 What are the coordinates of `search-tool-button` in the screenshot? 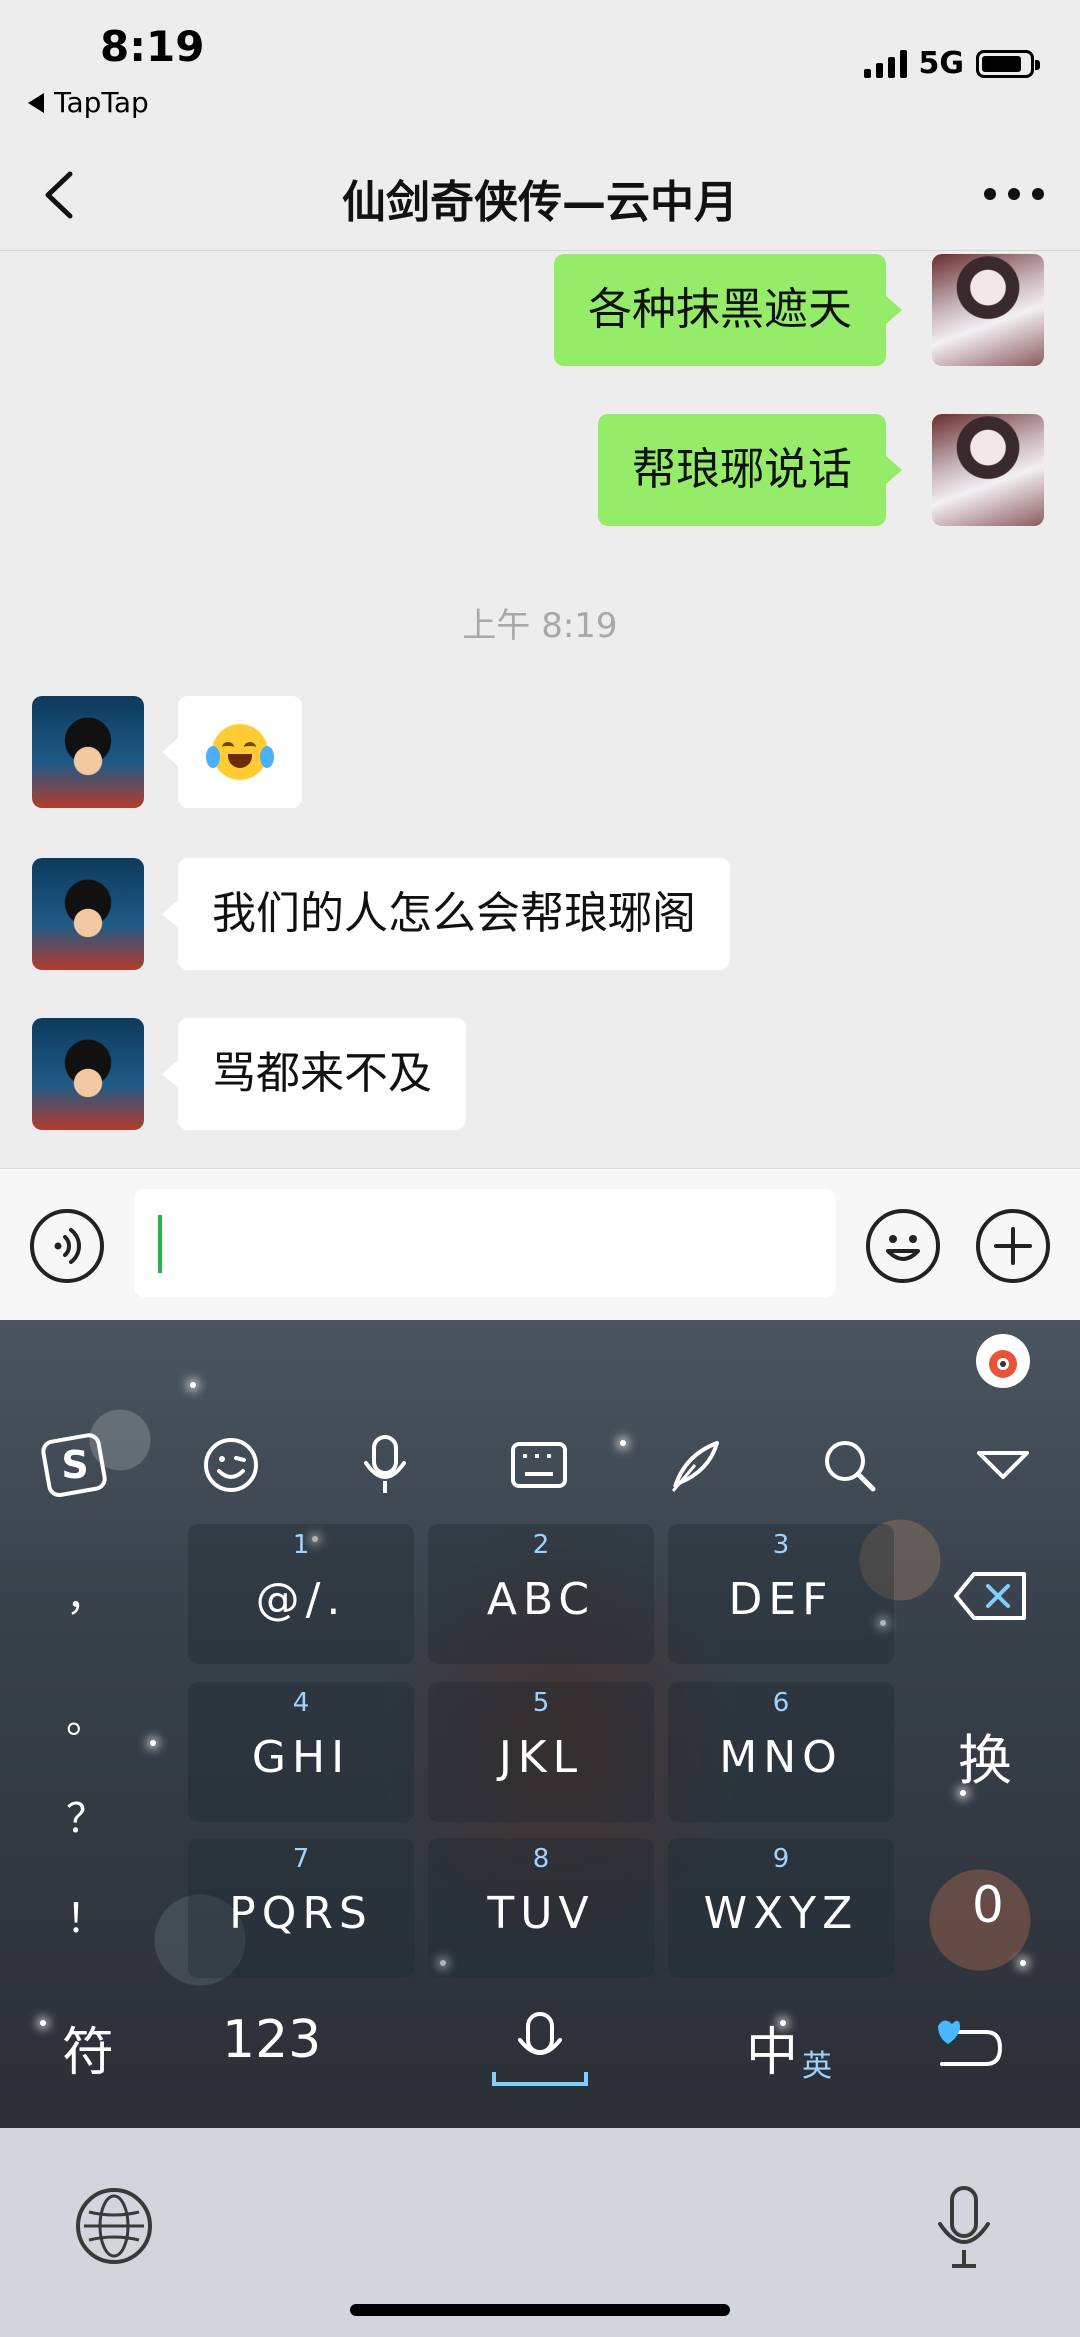 It's located at (849, 1465).